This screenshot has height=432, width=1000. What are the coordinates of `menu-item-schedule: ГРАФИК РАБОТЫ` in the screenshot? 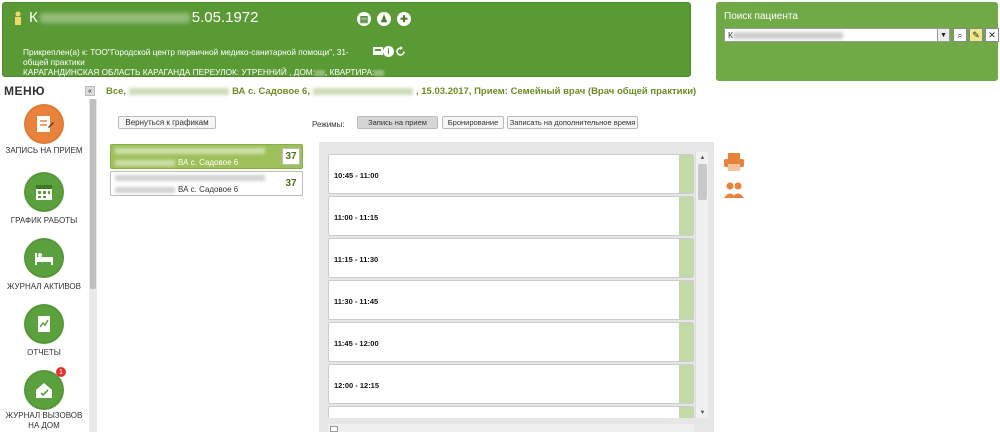 It's located at (44, 199).